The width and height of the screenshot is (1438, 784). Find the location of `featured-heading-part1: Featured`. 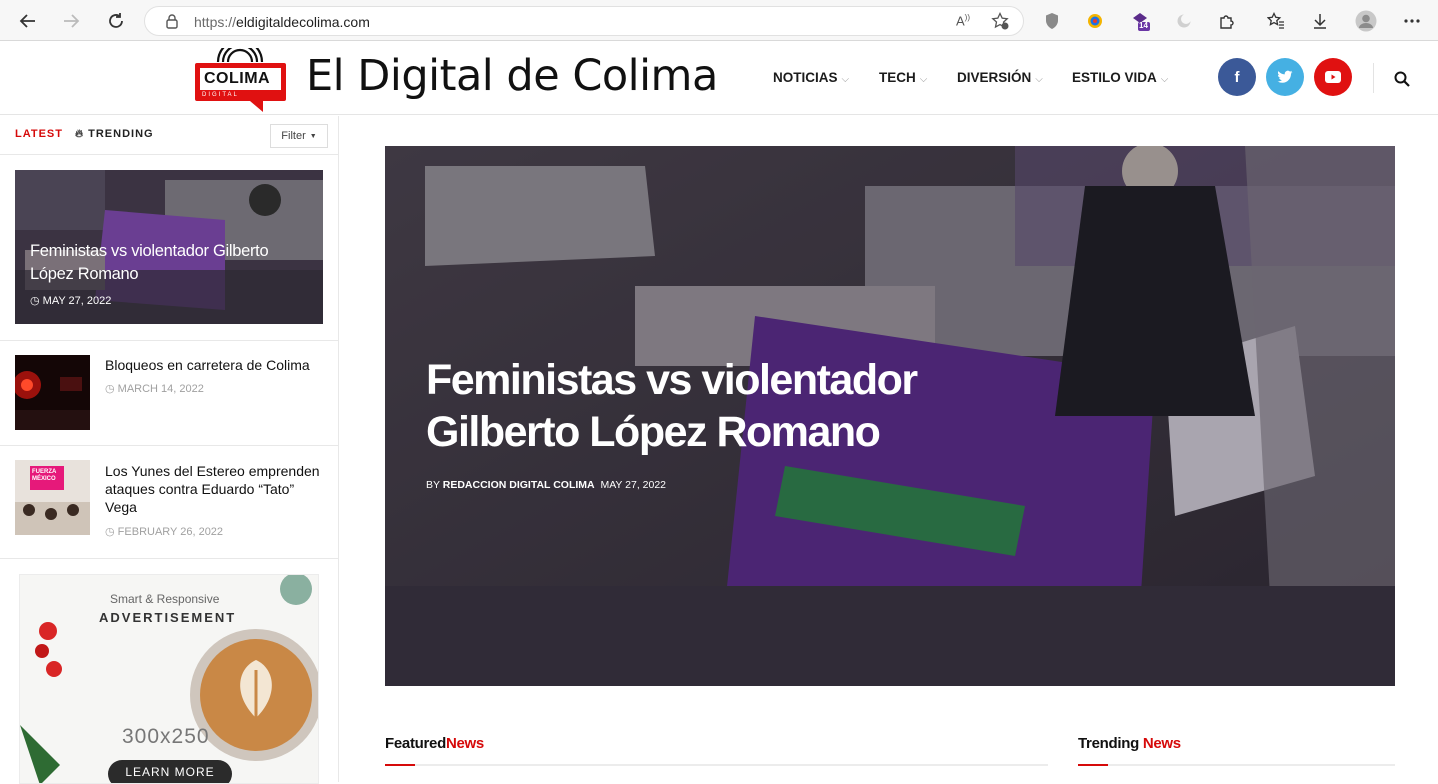

featured-heading-part1: Featured is located at coordinates (415, 743).